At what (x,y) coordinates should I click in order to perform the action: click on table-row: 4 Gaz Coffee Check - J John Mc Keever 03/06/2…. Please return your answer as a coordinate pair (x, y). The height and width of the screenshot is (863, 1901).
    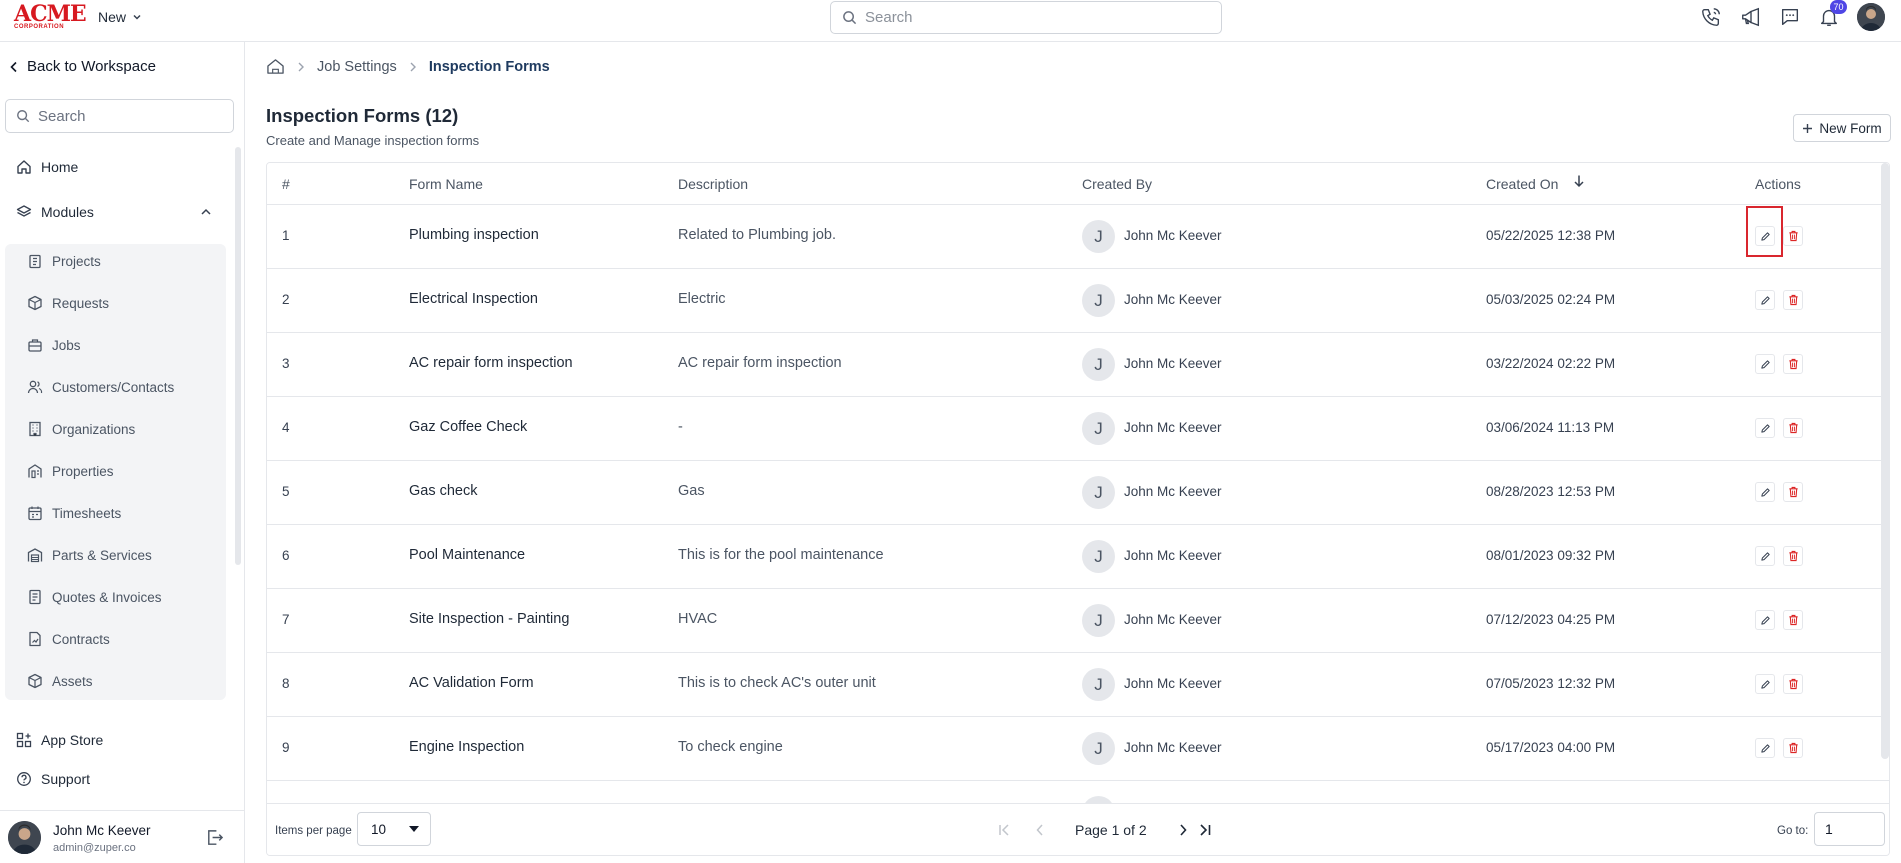
    Looking at the image, I should click on (1078, 429).